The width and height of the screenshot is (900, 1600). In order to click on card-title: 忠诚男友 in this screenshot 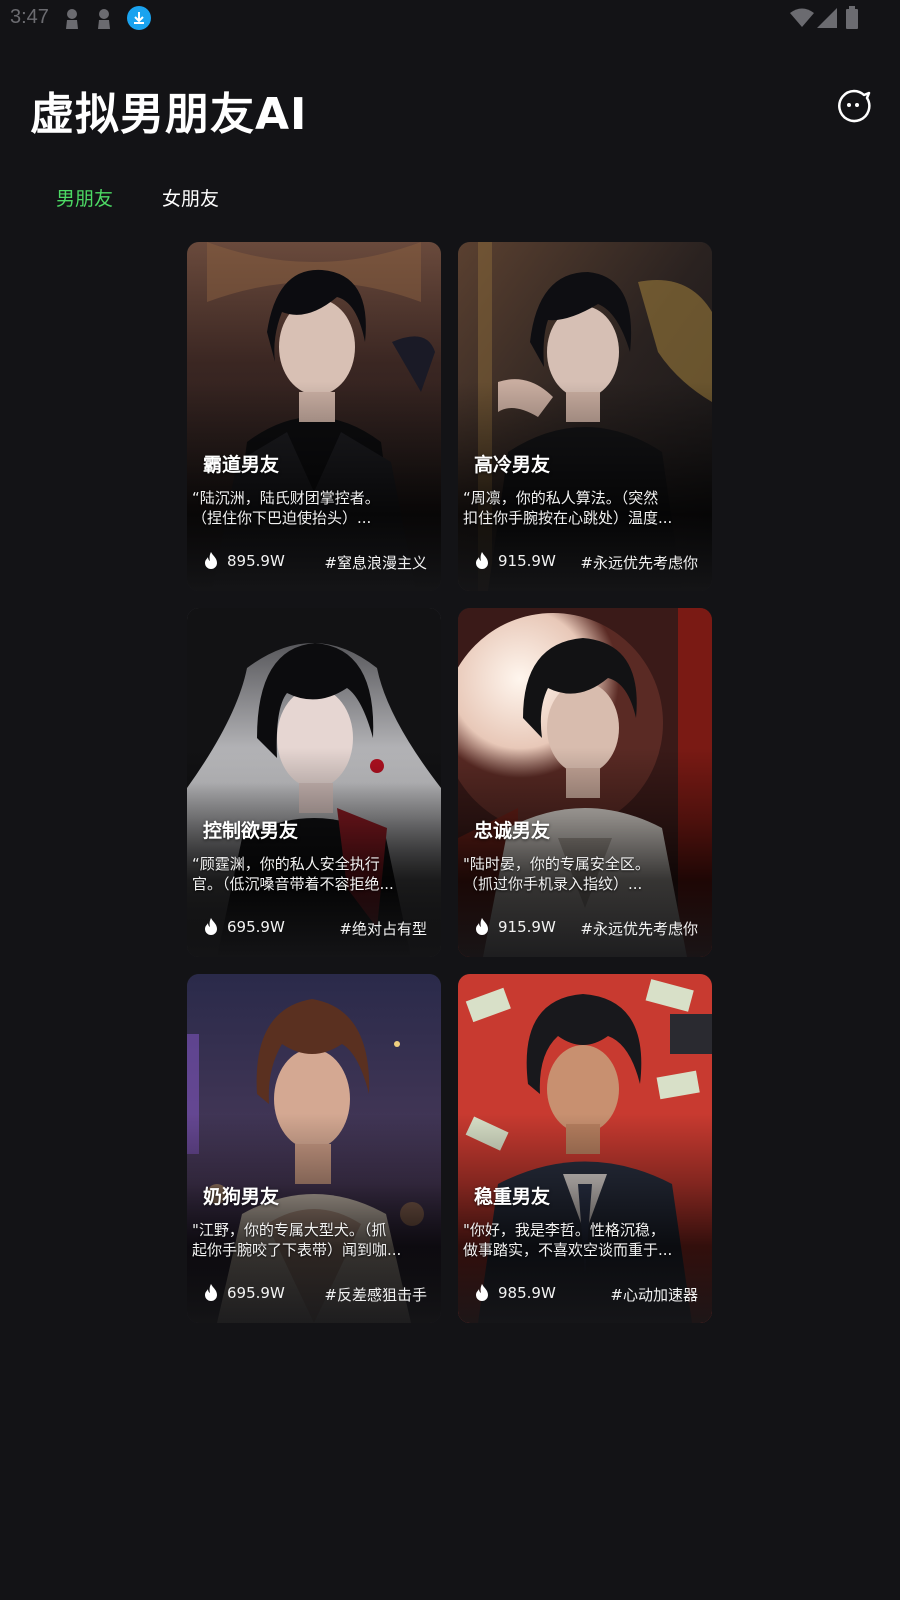, I will do `click(512, 831)`.